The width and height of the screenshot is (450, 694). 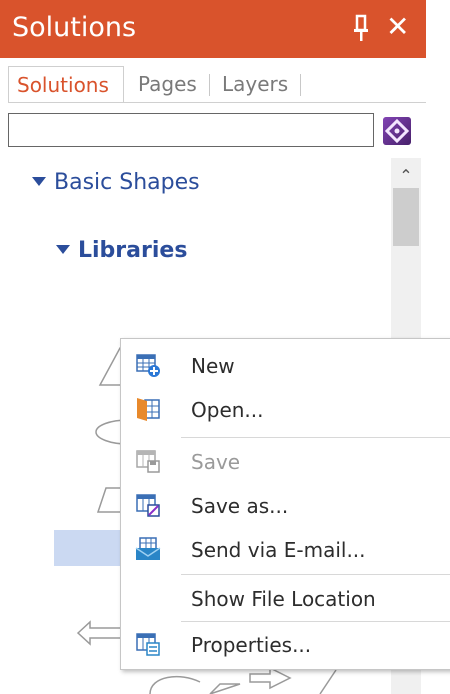 I want to click on pin-icon, so click(x=361, y=28).